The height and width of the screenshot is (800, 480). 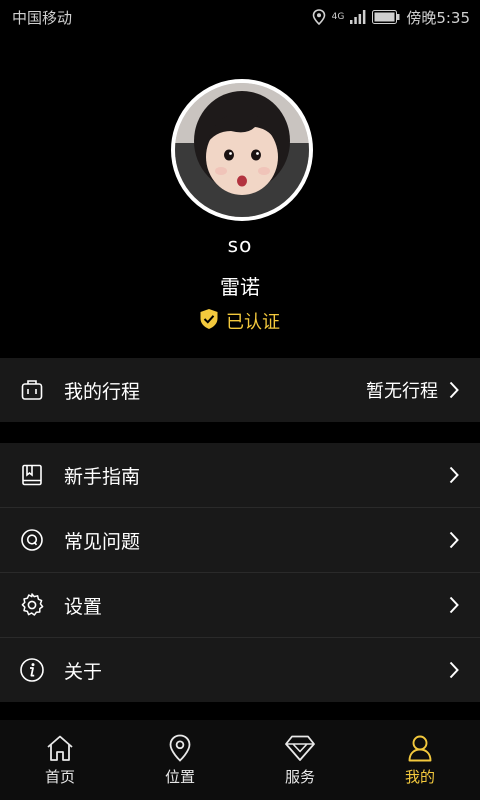 What do you see at coordinates (32, 390) in the screenshot?
I see `luggage-icon` at bounding box center [32, 390].